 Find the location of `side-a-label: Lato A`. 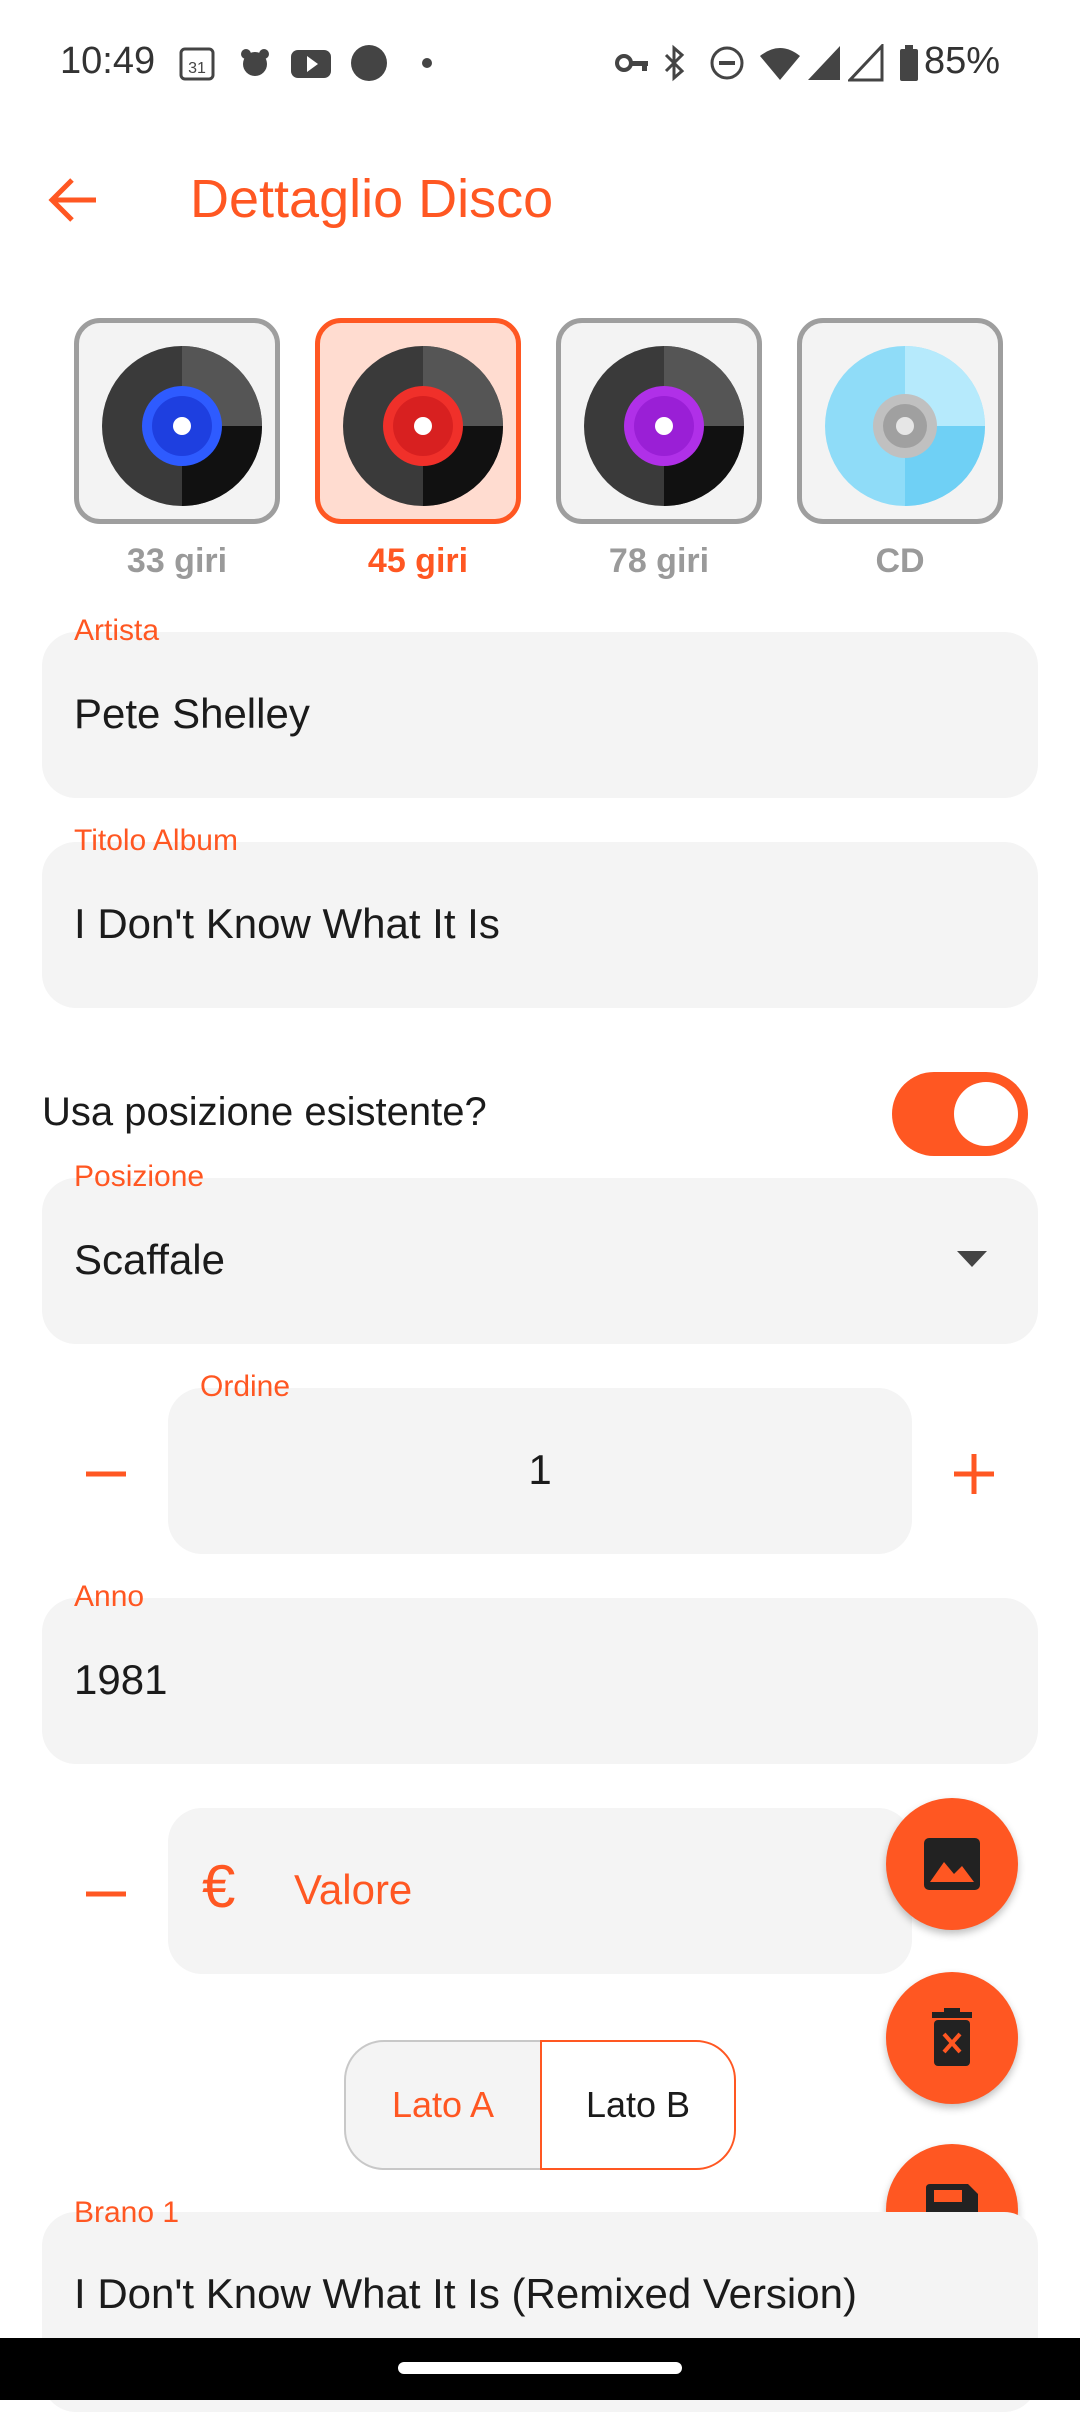

side-a-label: Lato A is located at coordinates (443, 2104).